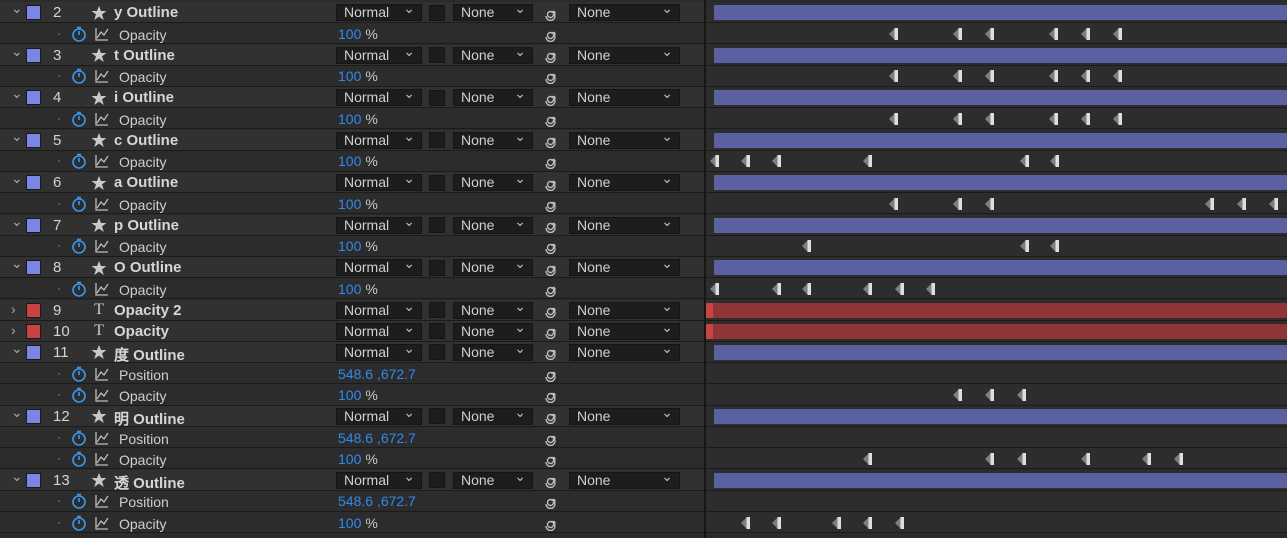  Describe the element at coordinates (146, 140) in the screenshot. I see `layer-name: c Outline` at that location.